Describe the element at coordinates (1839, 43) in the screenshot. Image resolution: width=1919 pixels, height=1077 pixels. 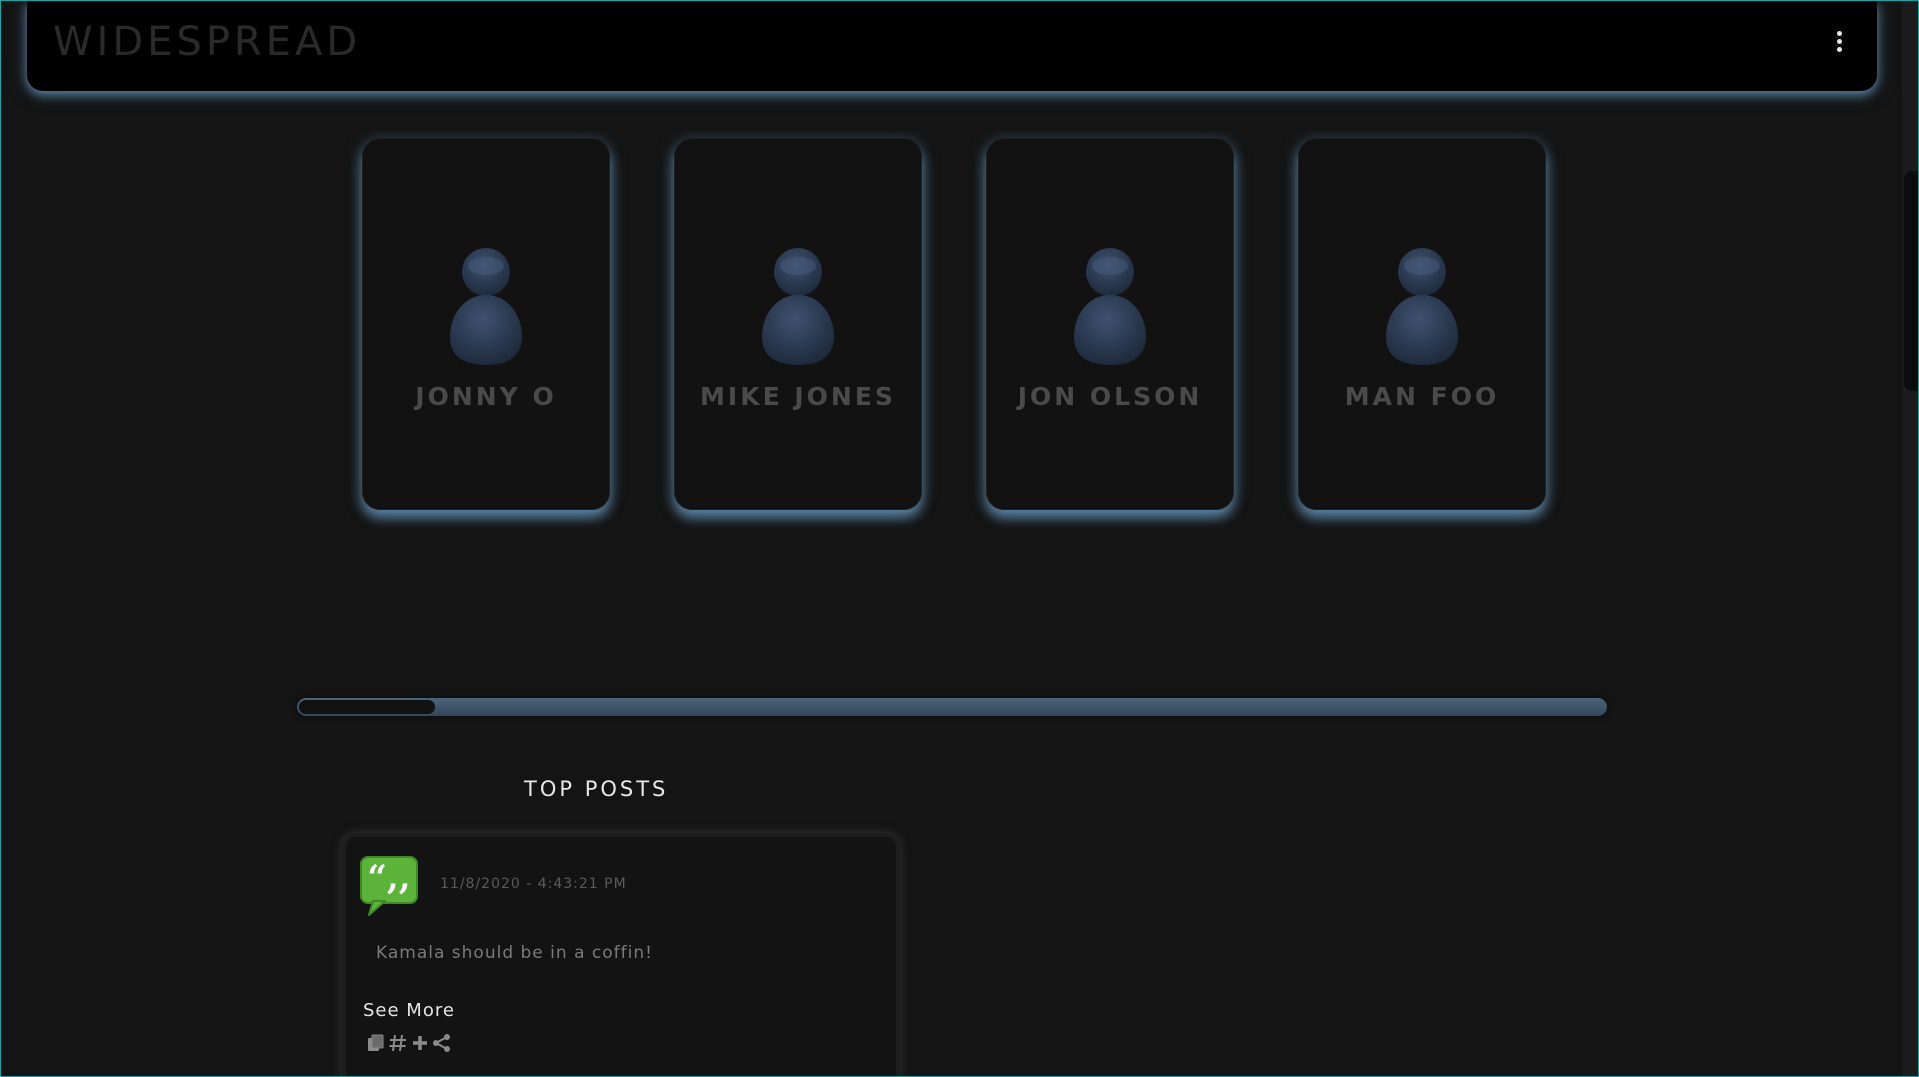
I see `more-vertical-icon` at that location.